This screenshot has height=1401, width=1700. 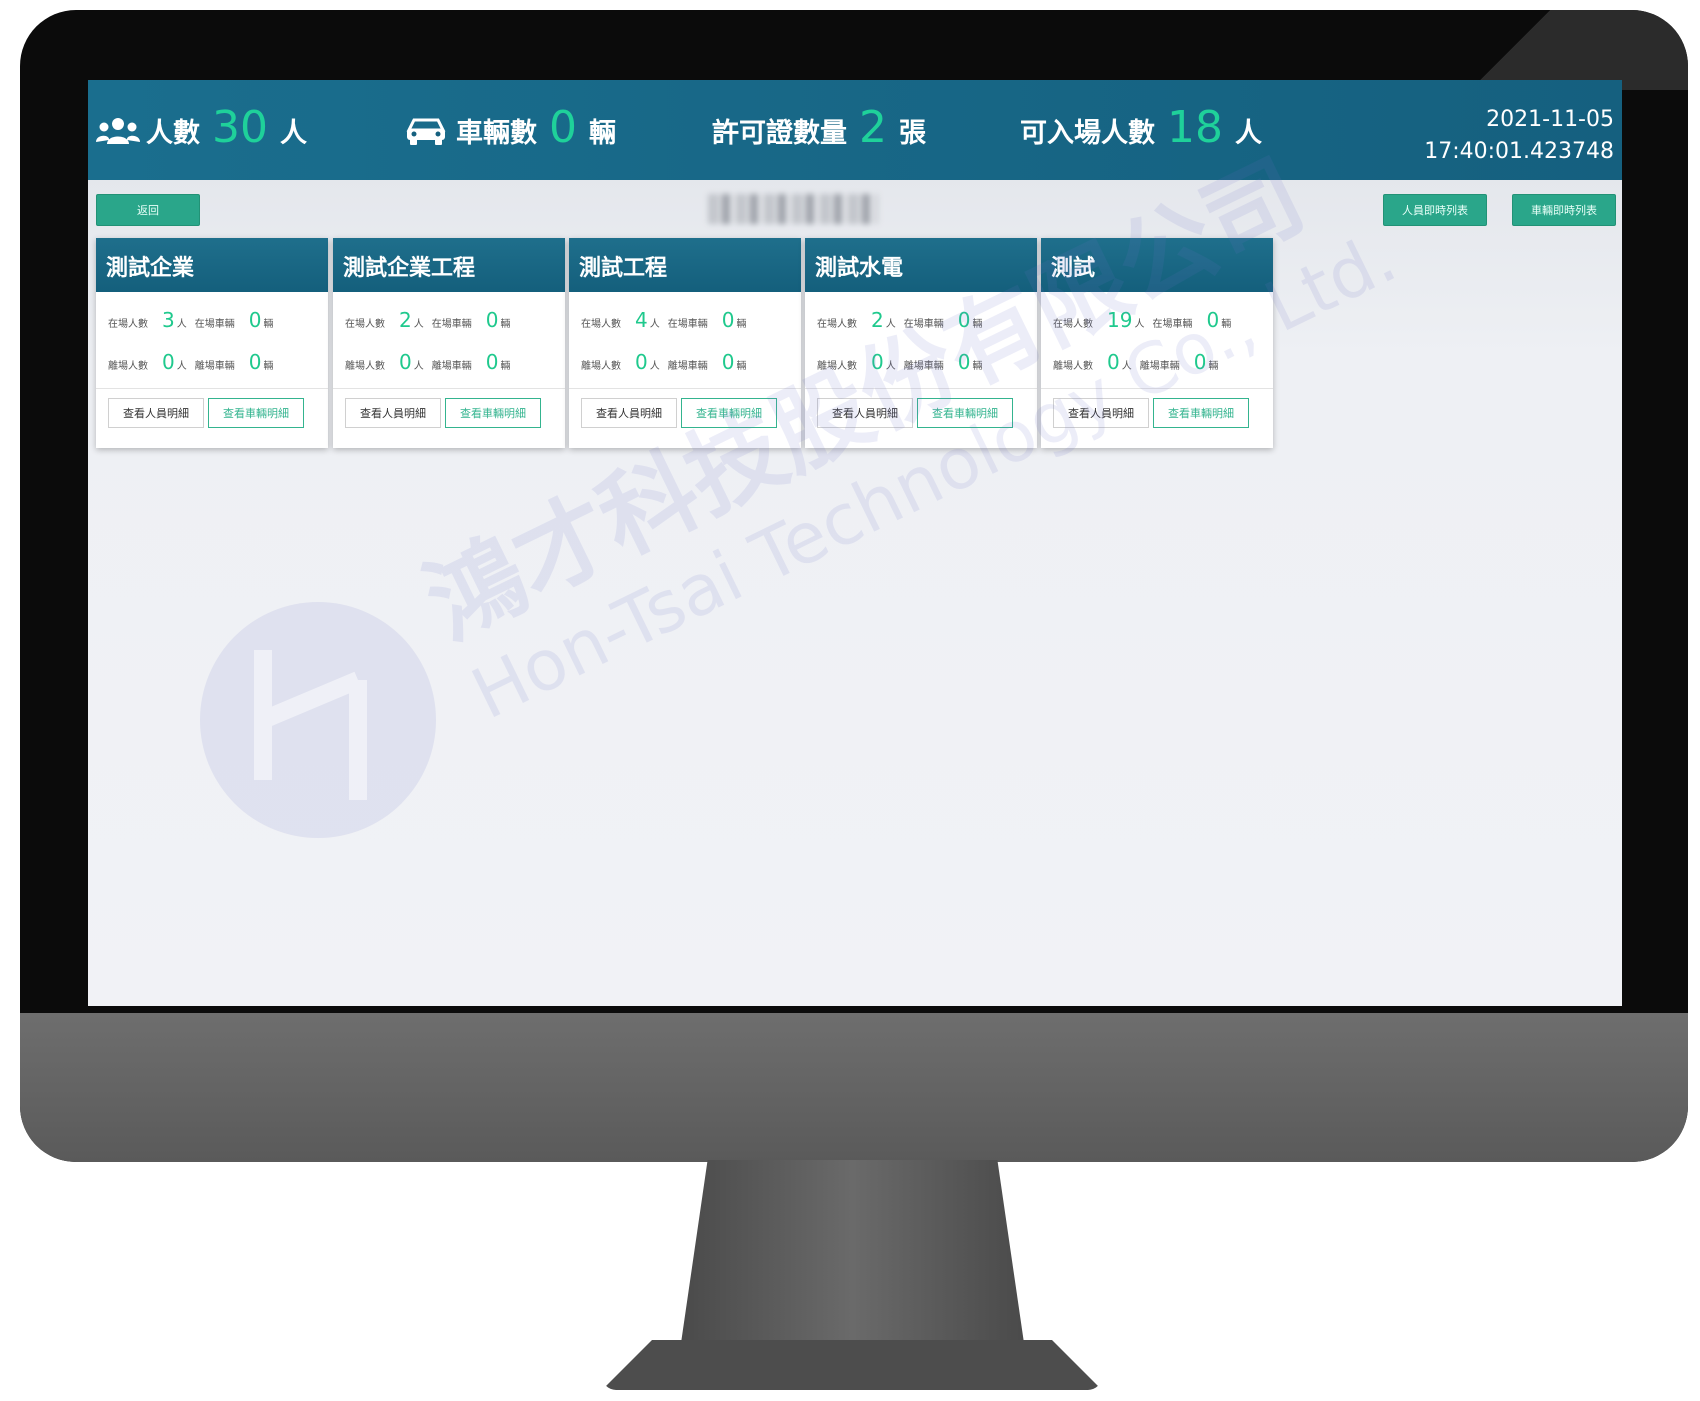 What do you see at coordinates (201, 127) in the screenshot?
I see `stat-people: 人數 30 人` at bounding box center [201, 127].